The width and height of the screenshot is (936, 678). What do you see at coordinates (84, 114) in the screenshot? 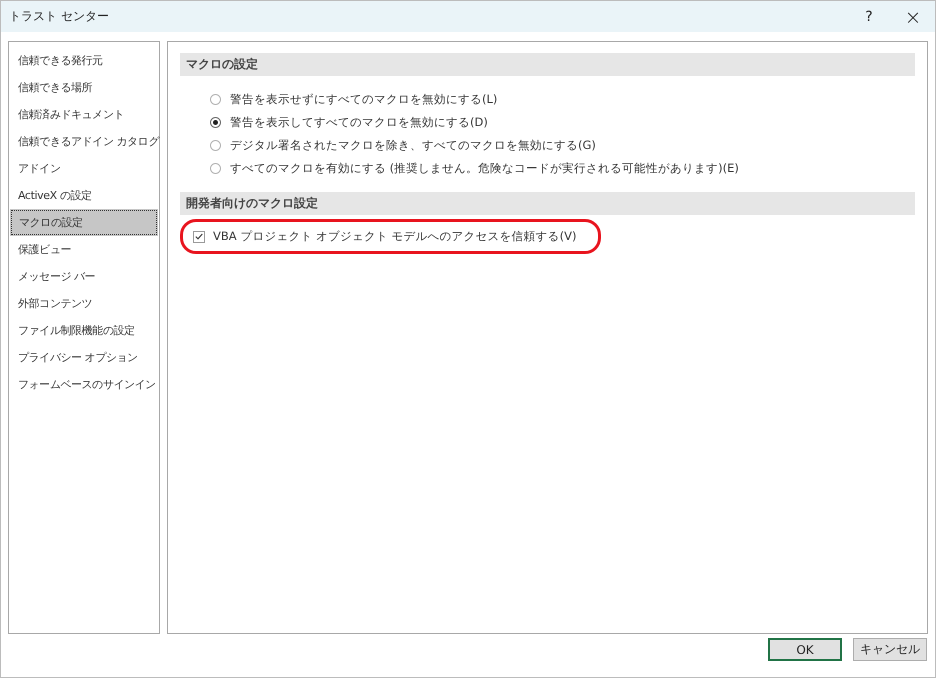
I see `sidebar-item: 信頼済みドキュメント` at bounding box center [84, 114].